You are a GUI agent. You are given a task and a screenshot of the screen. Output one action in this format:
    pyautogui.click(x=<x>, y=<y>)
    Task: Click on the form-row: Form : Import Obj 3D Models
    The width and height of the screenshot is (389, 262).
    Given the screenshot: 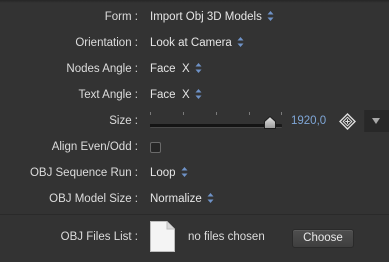 What is the action you would take?
    pyautogui.click(x=194, y=17)
    